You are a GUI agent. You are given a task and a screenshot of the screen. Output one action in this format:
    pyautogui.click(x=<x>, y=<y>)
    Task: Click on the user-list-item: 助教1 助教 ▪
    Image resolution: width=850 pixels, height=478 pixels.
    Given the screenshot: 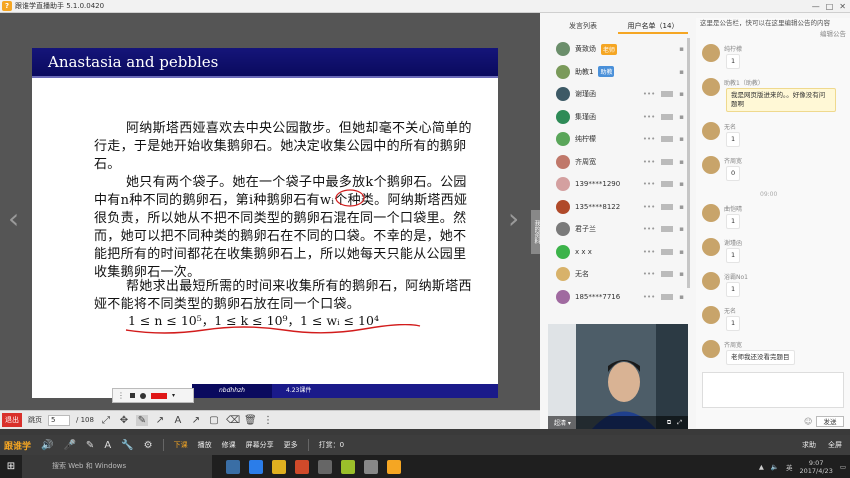 What is the action you would take?
    pyautogui.click(x=618, y=72)
    